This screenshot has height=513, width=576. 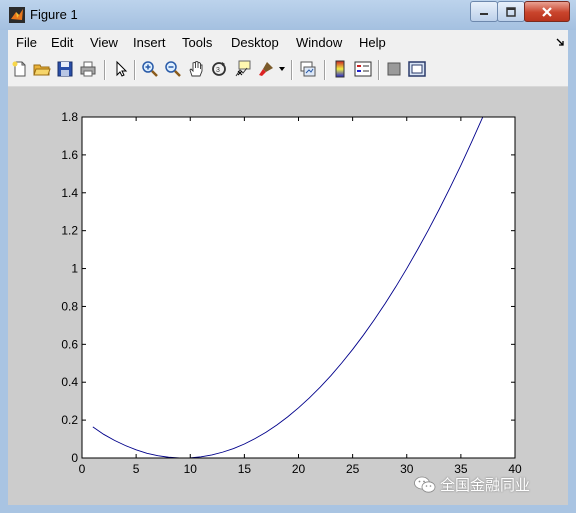 What do you see at coordinates (485, 485) in the screenshot?
I see `watermark-text: 全国金融同业` at bounding box center [485, 485].